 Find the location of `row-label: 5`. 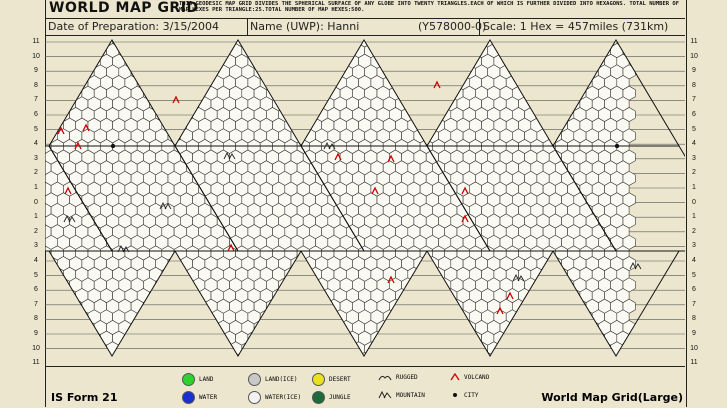

row-label: 5 is located at coordinates (694, 129).